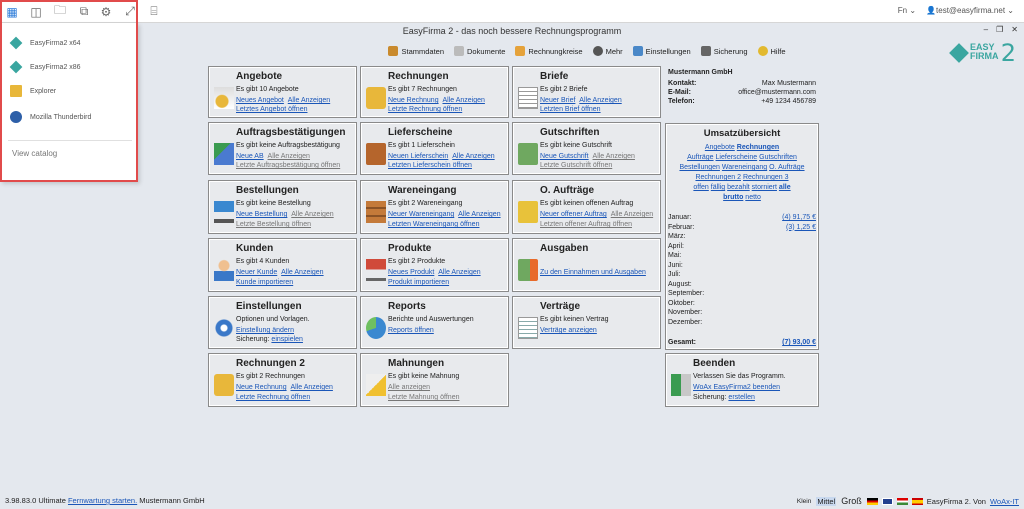  What do you see at coordinates (700, 157) in the screenshot?
I see `umsatz-auftraege-link: Aufträge` at bounding box center [700, 157].